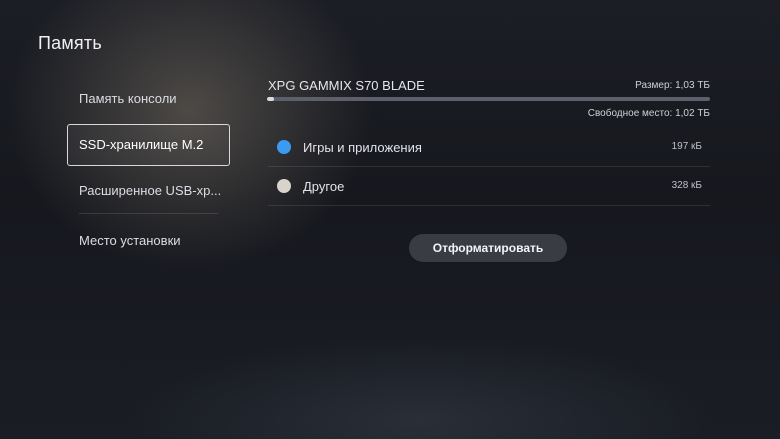  Describe the element at coordinates (270, 99) in the screenshot. I see `storage-usage-bar-fill` at that location.